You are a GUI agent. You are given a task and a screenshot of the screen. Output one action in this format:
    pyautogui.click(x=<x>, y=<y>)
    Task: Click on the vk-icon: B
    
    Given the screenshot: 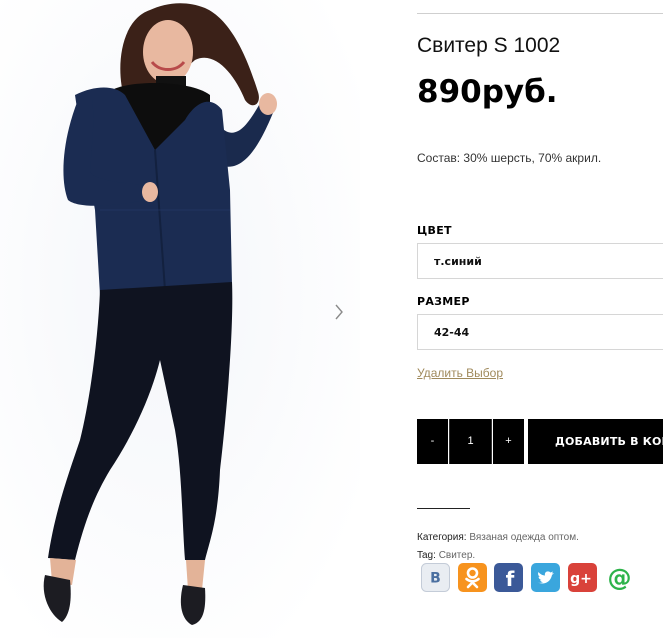 What is the action you would take?
    pyautogui.click(x=435, y=577)
    